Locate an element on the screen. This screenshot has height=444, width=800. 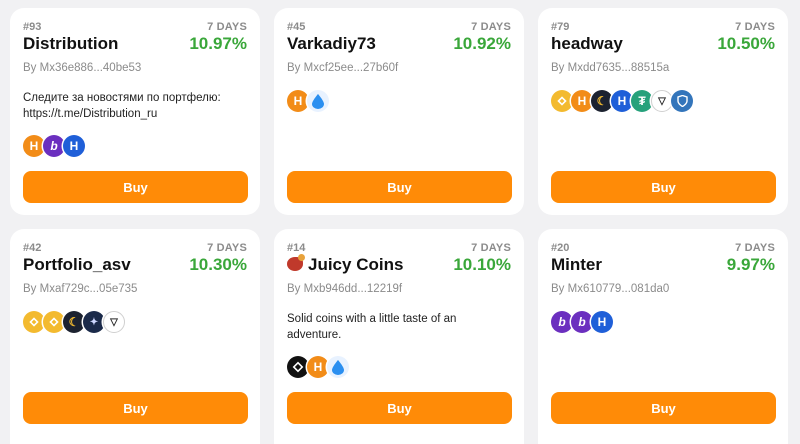
rank-label: #14 is located at coordinates (296, 248).